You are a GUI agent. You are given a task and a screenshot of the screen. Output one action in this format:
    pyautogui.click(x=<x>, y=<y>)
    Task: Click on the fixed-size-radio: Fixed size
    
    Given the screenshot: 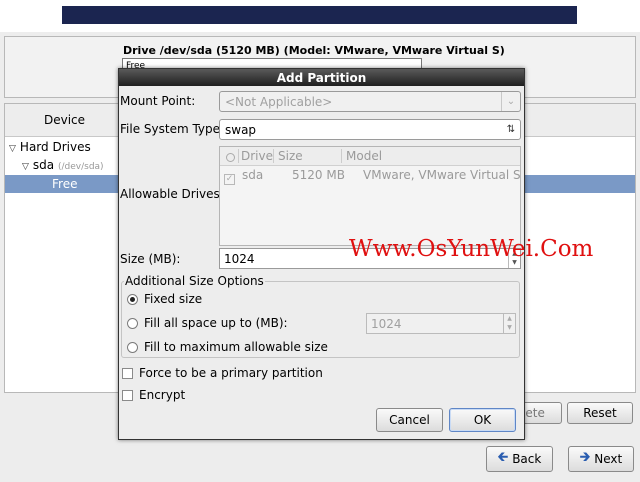 What is the action you would take?
    pyautogui.click(x=164, y=299)
    